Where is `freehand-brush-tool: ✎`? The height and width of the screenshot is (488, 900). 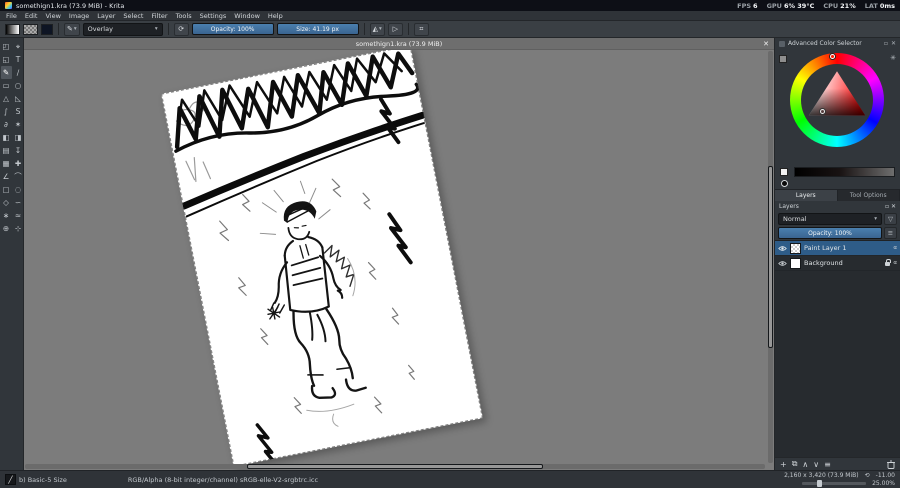
freehand-brush-tool: ✎ is located at coordinates (6, 72).